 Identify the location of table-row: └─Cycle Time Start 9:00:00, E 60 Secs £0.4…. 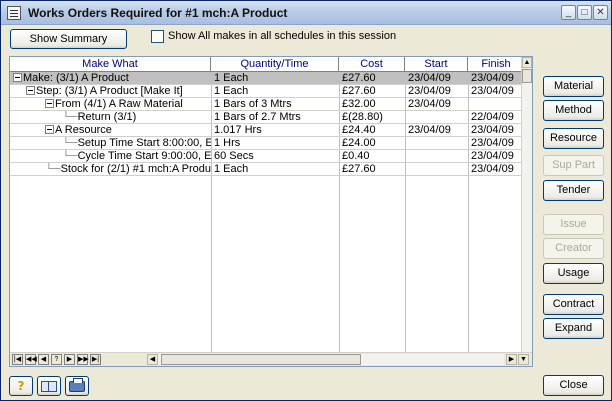
(266, 156).